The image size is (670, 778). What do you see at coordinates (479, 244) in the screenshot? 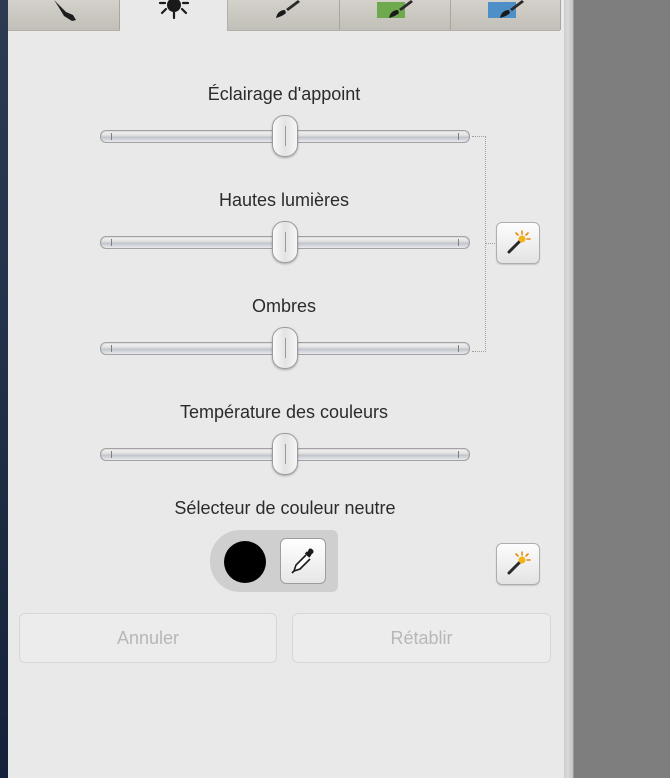
I see `slider-group-bracket` at bounding box center [479, 244].